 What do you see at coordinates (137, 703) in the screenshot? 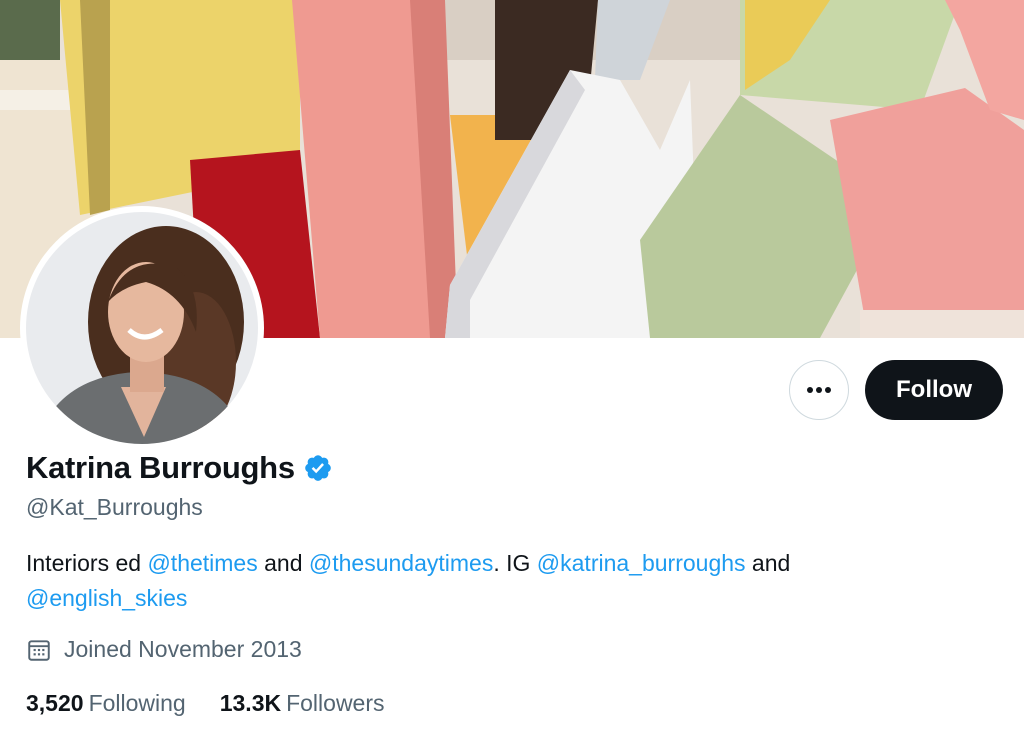
I see `following-label: Following` at bounding box center [137, 703].